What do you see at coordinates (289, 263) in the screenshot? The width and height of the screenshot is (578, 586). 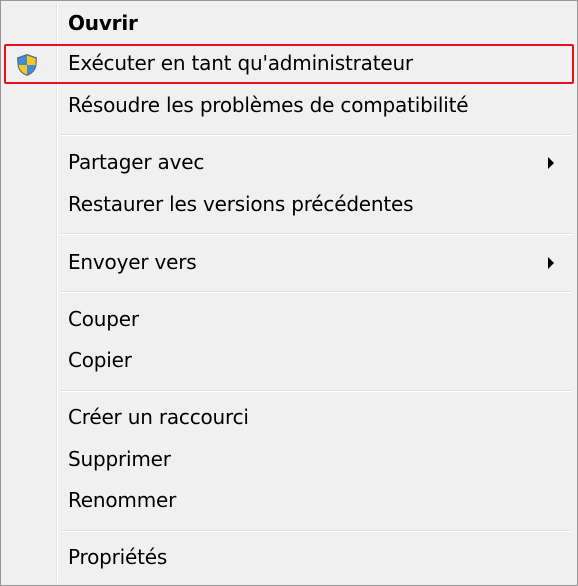 I see `menu-item-send-to: Envoyer vers` at bounding box center [289, 263].